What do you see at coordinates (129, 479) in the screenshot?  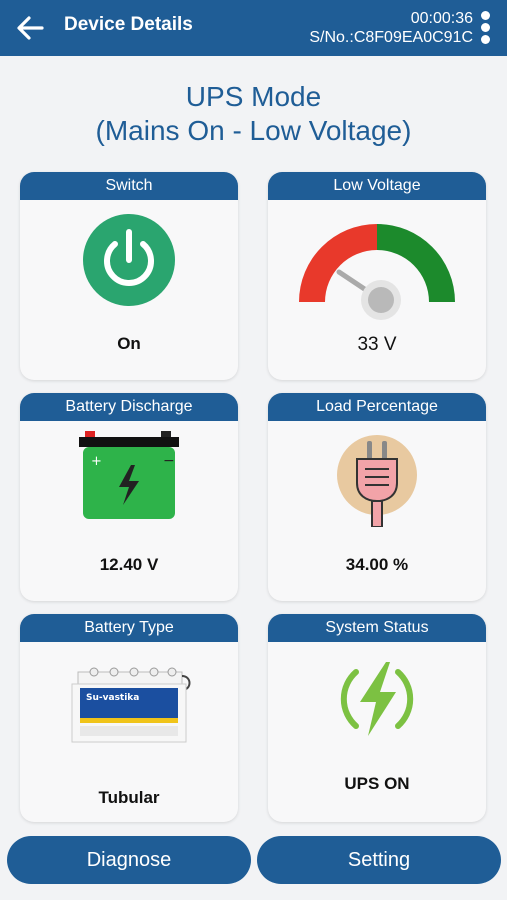 I see `battery-icon: + −` at bounding box center [129, 479].